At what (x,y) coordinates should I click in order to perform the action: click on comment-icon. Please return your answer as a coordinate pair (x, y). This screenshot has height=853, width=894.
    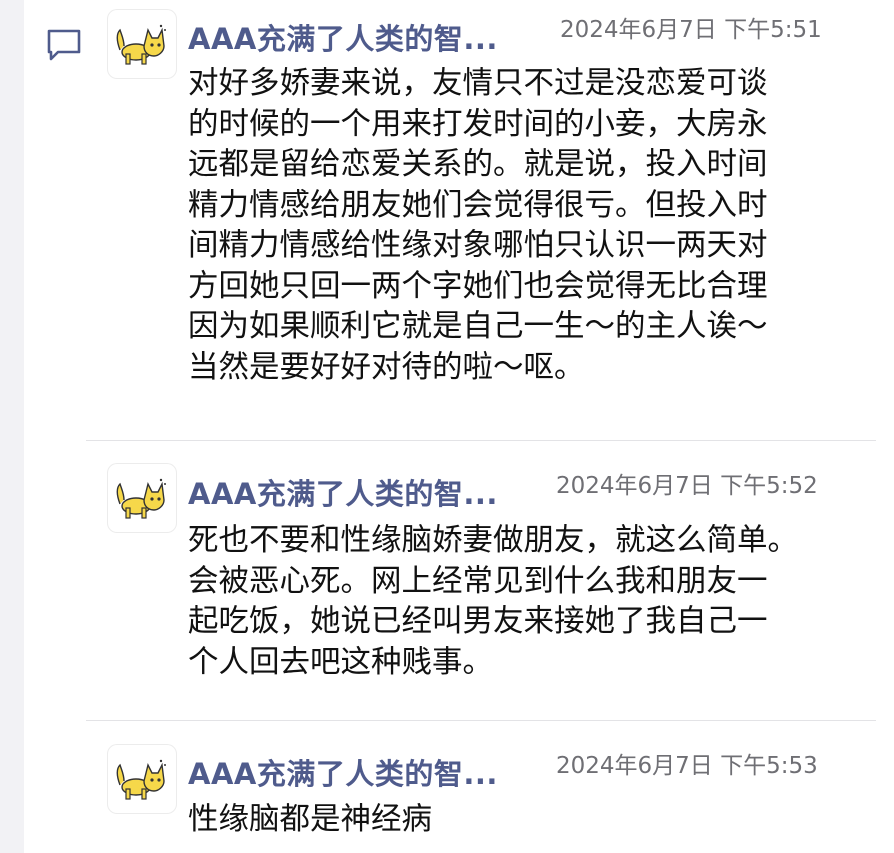
    Looking at the image, I should click on (64, 45).